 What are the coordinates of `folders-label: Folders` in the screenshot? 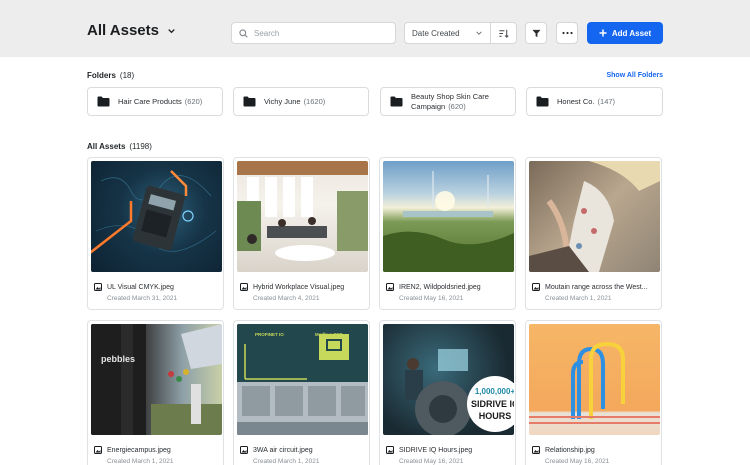 It's located at (101, 75).